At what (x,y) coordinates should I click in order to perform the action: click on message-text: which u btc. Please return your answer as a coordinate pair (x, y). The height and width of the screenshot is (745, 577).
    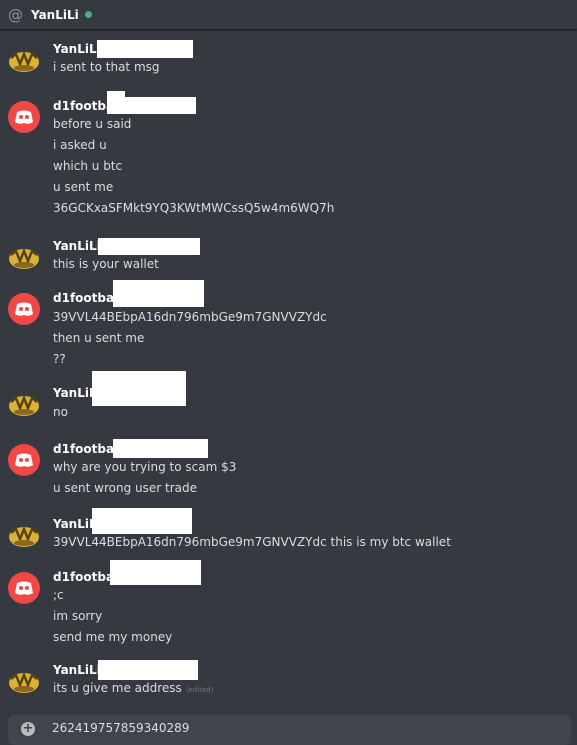
    Looking at the image, I should click on (88, 166).